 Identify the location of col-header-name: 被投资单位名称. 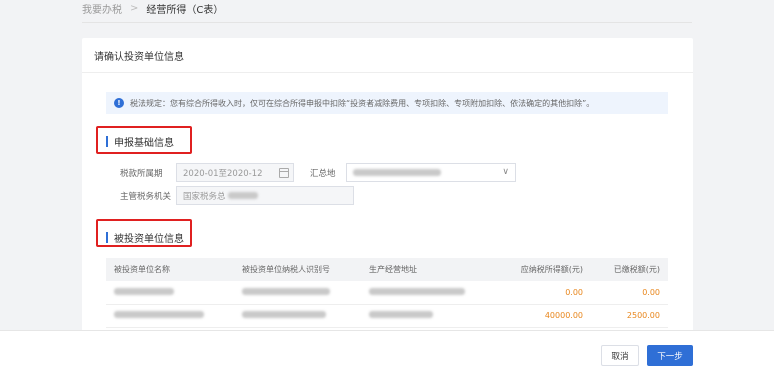
(170, 269).